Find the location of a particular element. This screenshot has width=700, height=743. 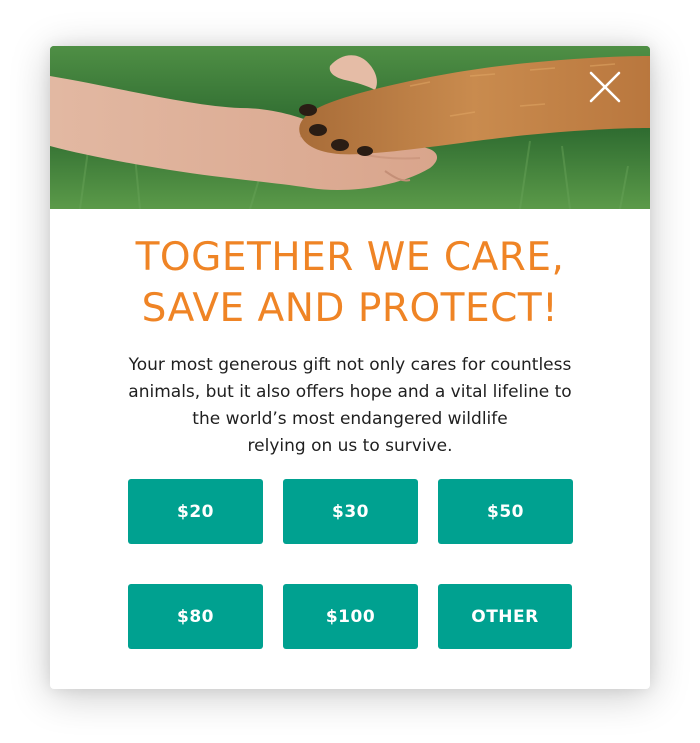

close-icon is located at coordinates (605, 87).